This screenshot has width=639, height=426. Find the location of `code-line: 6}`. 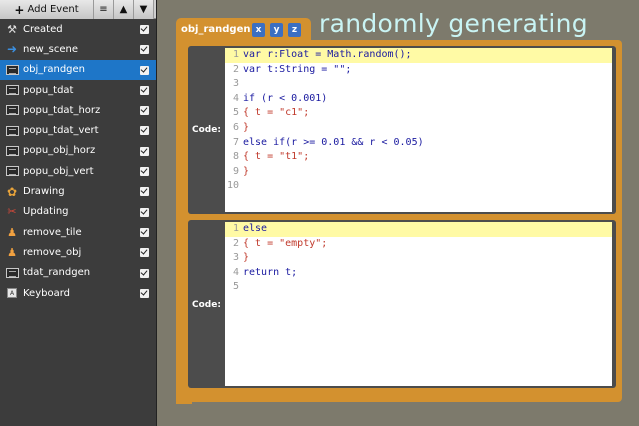

code-line: 6} is located at coordinates (418, 128).